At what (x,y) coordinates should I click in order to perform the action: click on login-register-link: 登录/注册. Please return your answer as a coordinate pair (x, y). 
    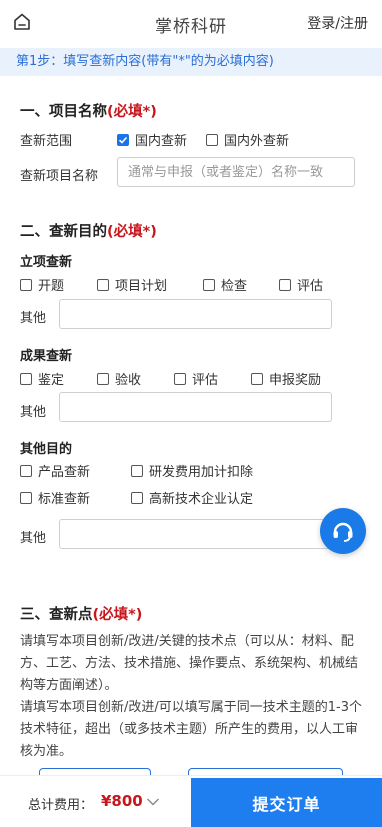
    Looking at the image, I should click on (337, 23).